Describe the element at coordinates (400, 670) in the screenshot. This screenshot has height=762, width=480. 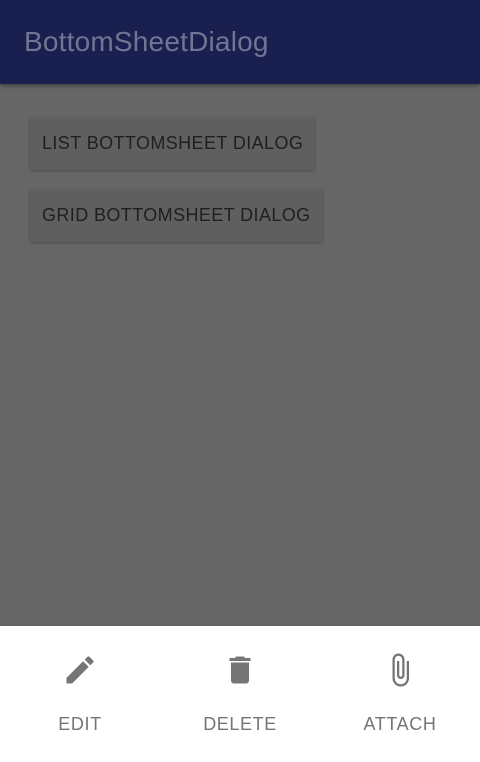
I see `paperclip-icon` at that location.